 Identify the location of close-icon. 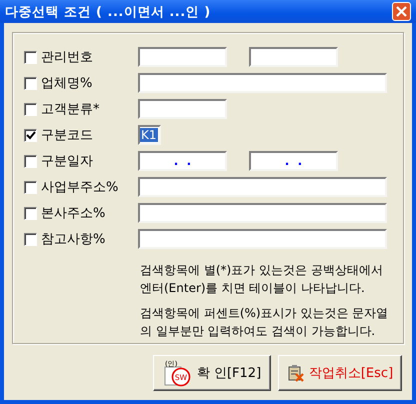
(401, 11).